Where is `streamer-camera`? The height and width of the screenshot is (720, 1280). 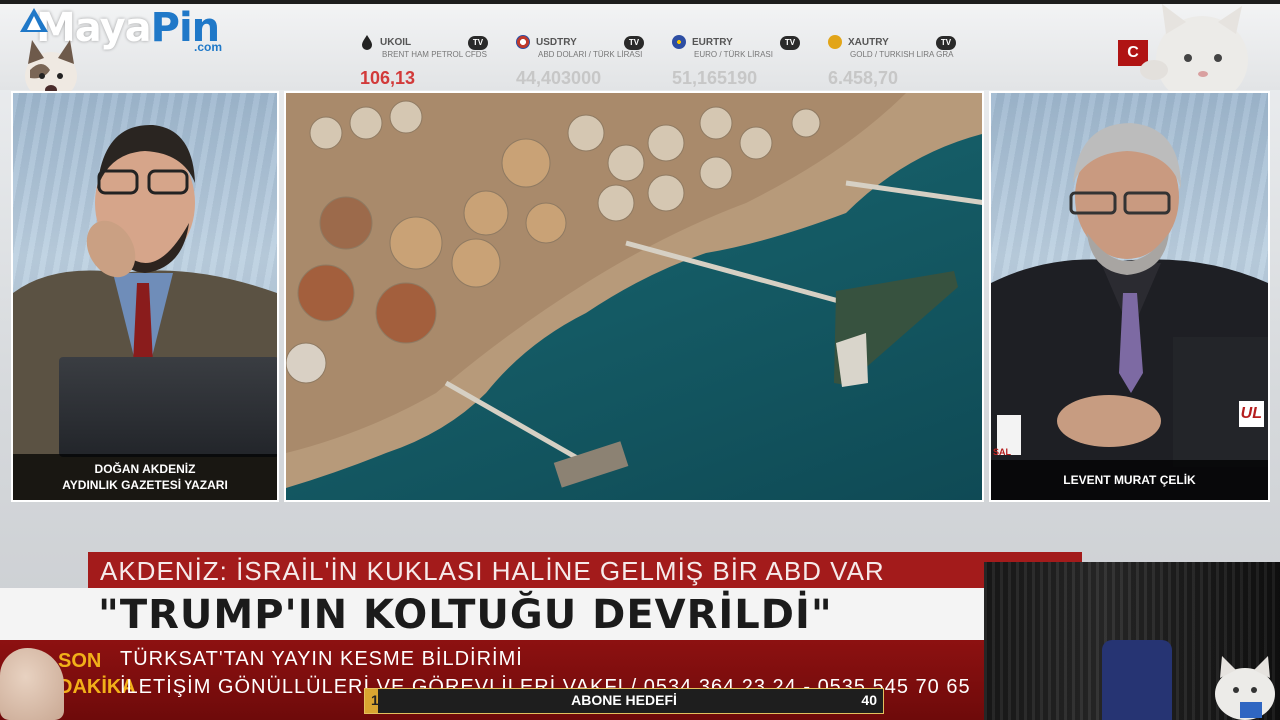 streamer-camera is located at coordinates (1132, 641).